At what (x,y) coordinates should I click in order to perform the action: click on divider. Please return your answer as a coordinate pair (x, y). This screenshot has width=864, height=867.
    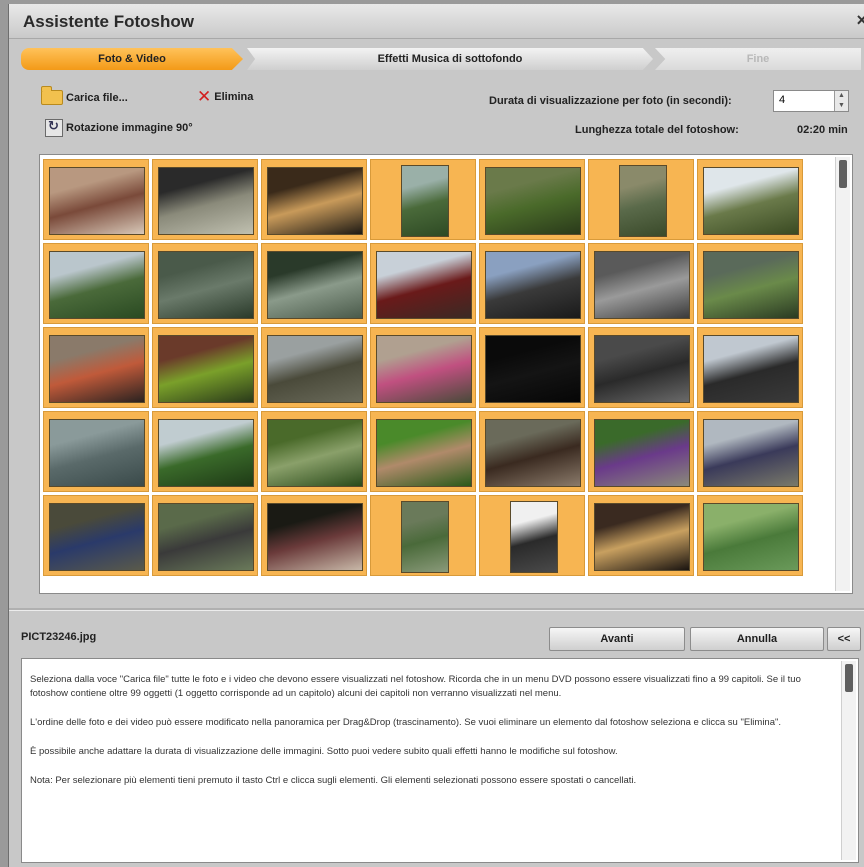
    Looking at the image, I should click on (436, 609).